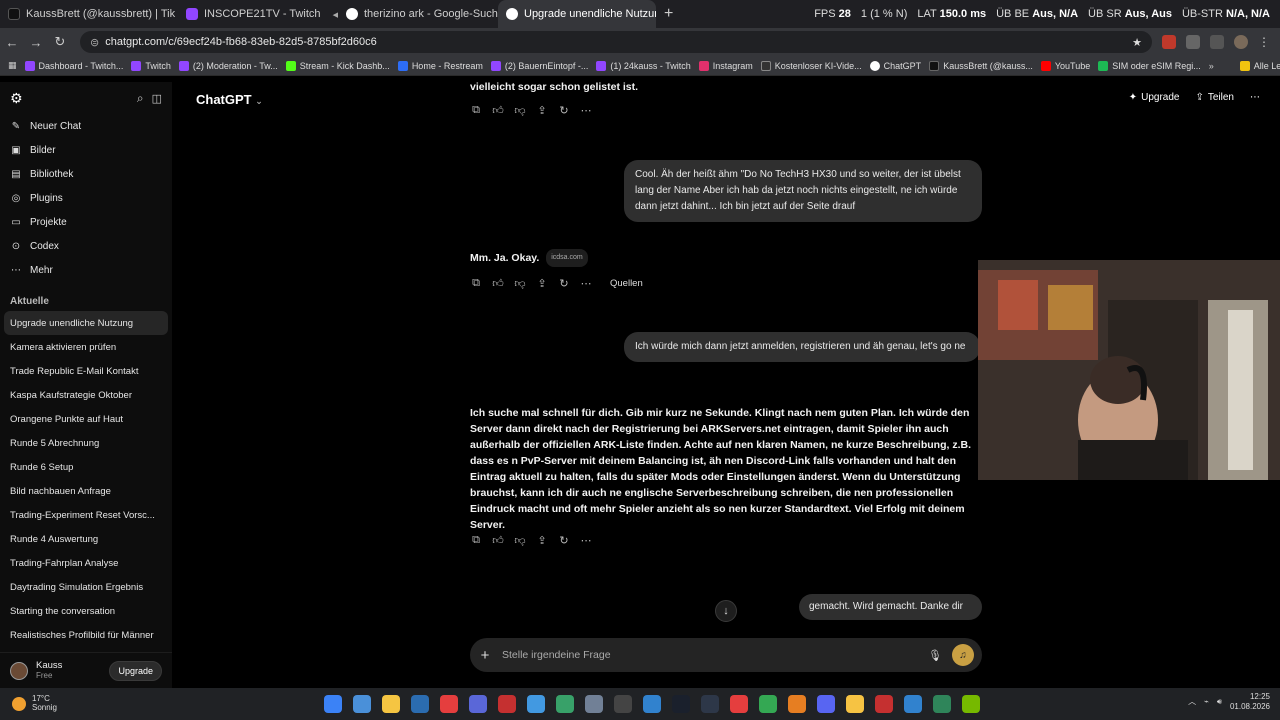 This screenshot has height=720, width=1280. I want to click on attach-plus-icon: +, so click(485, 655).